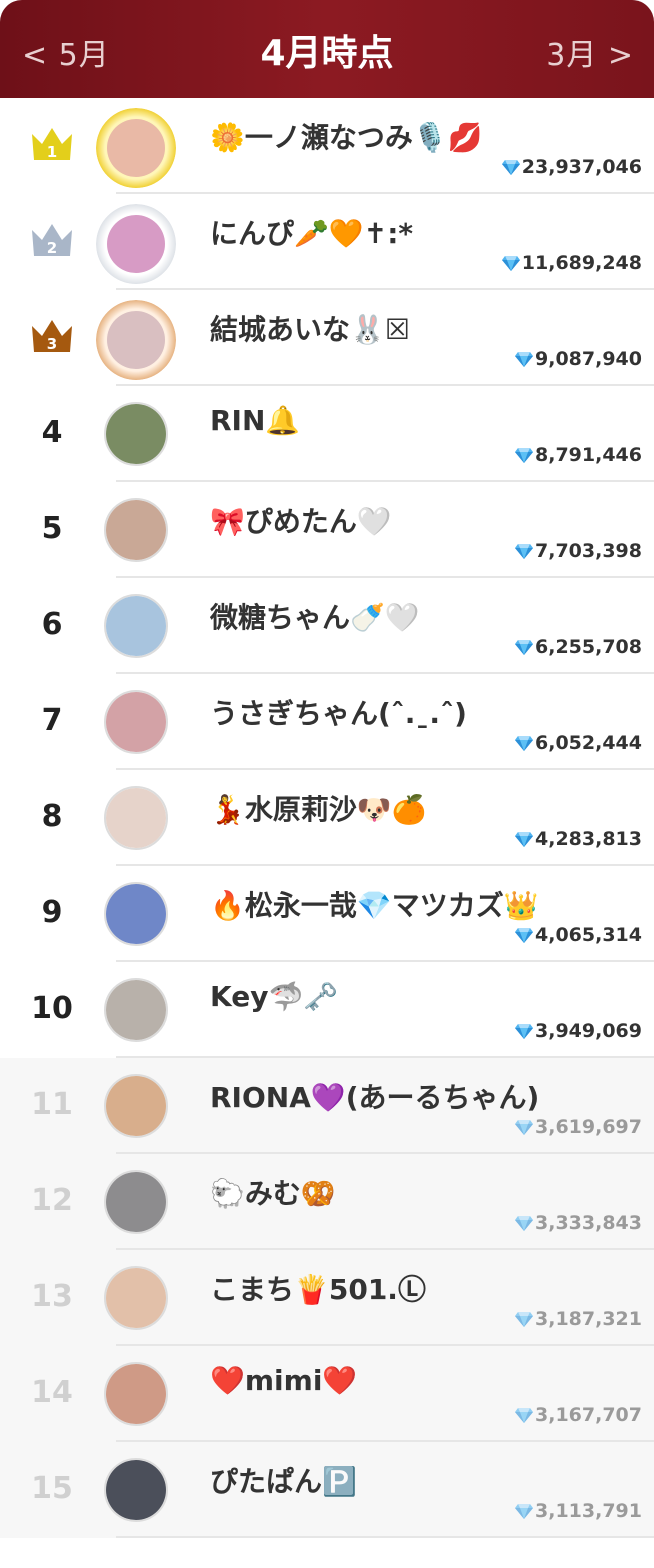  Describe the element at coordinates (283, 1480) in the screenshot. I see `user-name: ぴたぱん🅿️` at that location.